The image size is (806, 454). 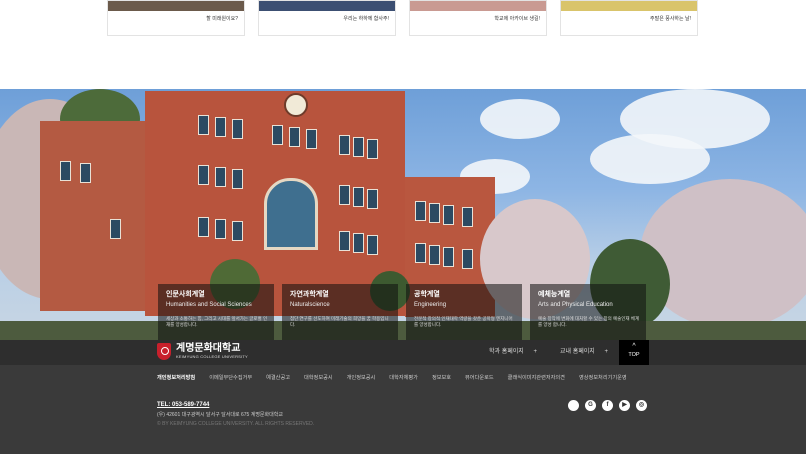 I want to click on news-card-caption: 우리는 하하께 함사주!, so click(x=366, y=19).